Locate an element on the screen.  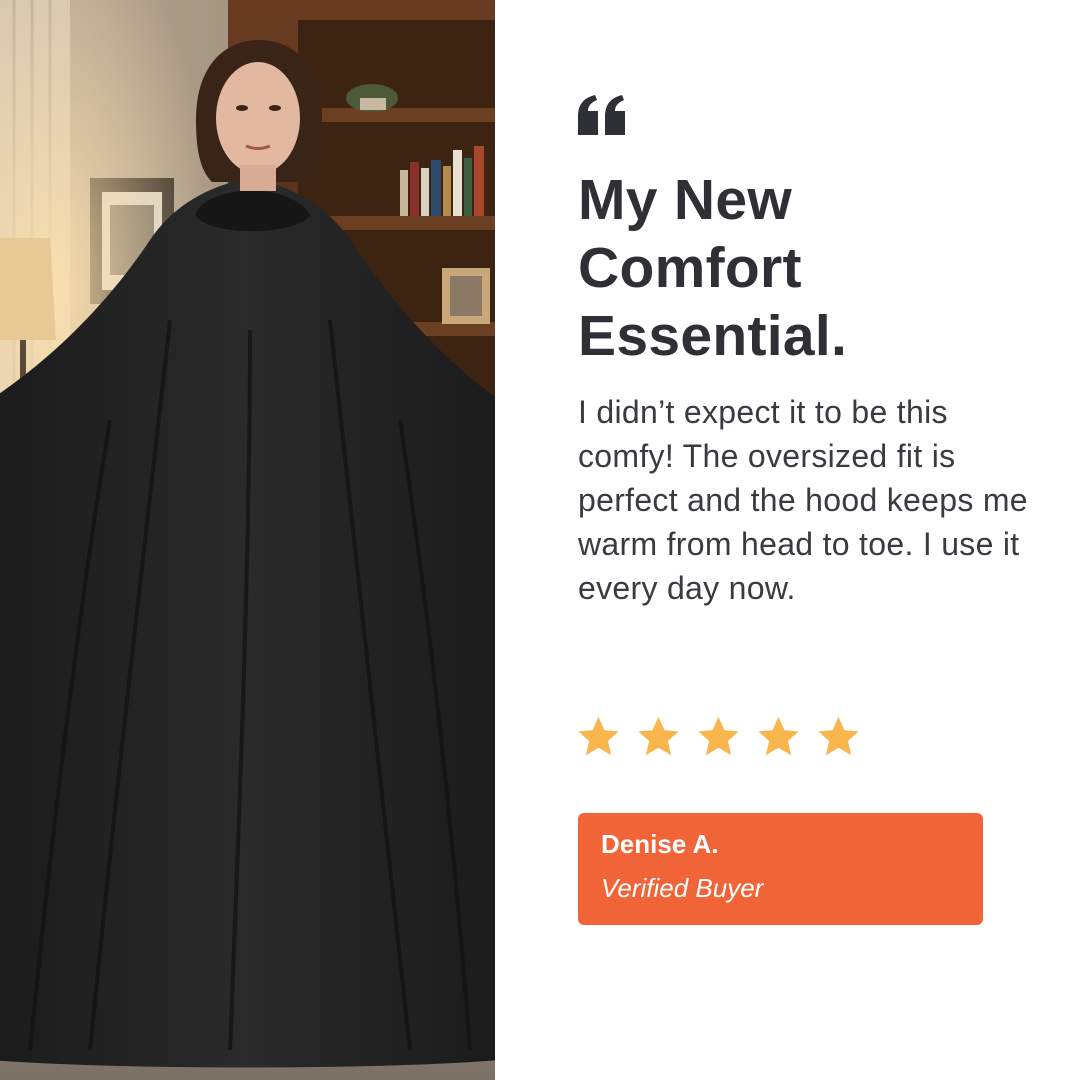
star-rating is located at coordinates (718, 737).